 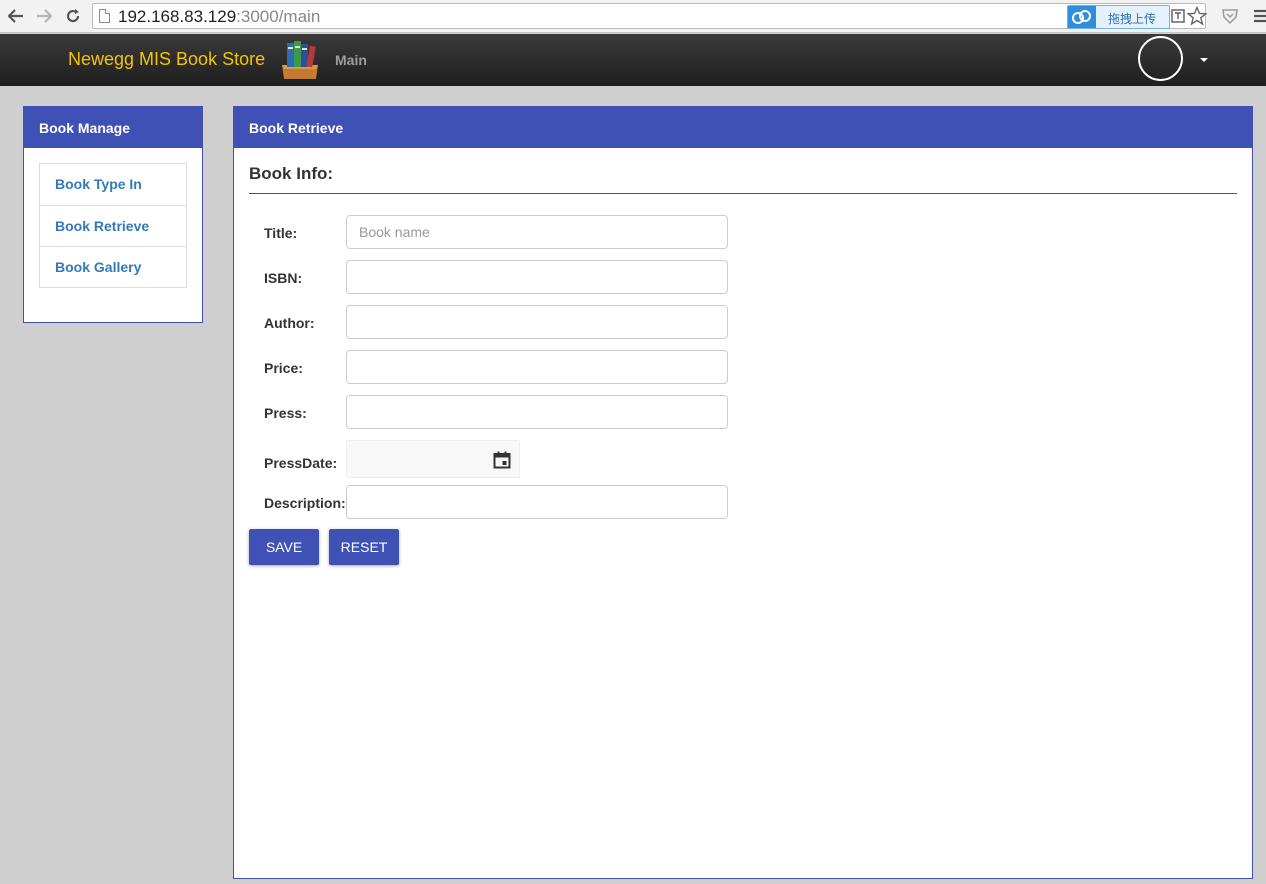 I want to click on star-icon, so click(x=1197, y=16).